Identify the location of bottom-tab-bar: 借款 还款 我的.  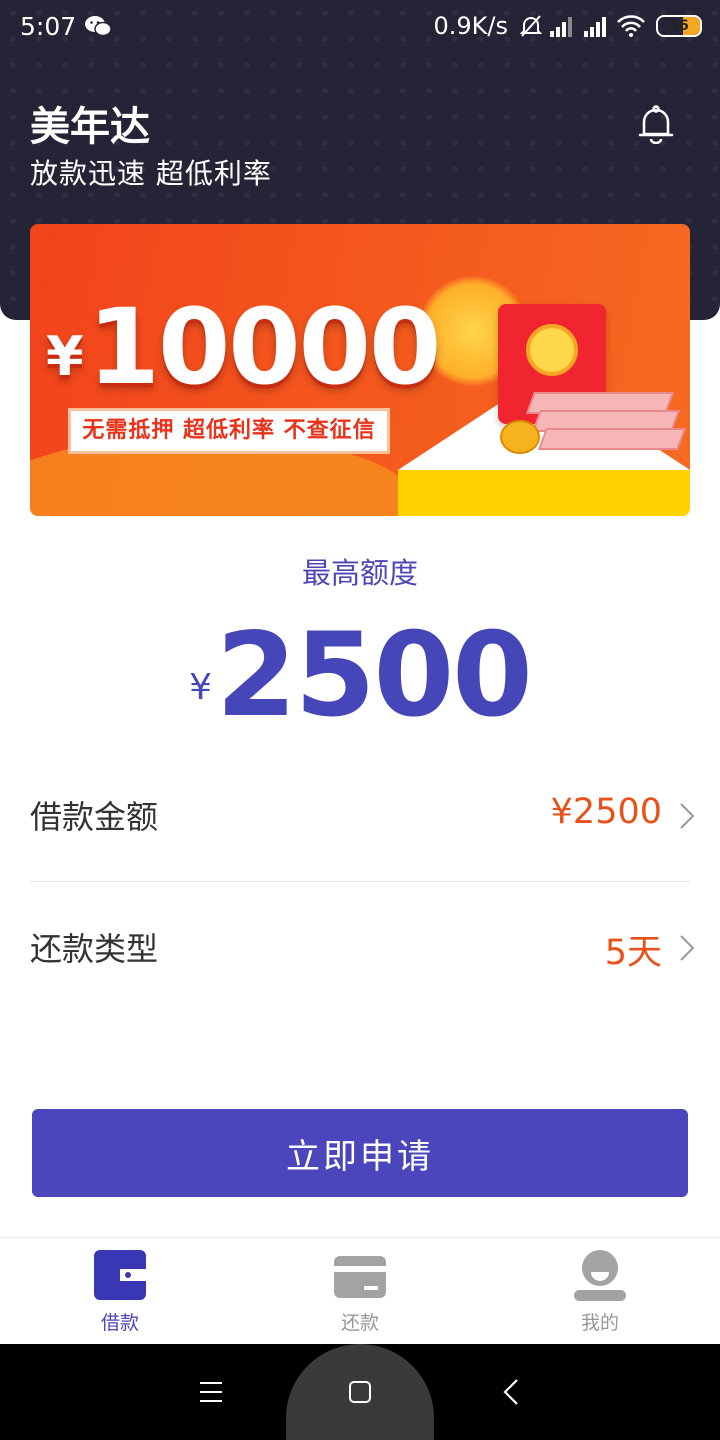
(360, 1290).